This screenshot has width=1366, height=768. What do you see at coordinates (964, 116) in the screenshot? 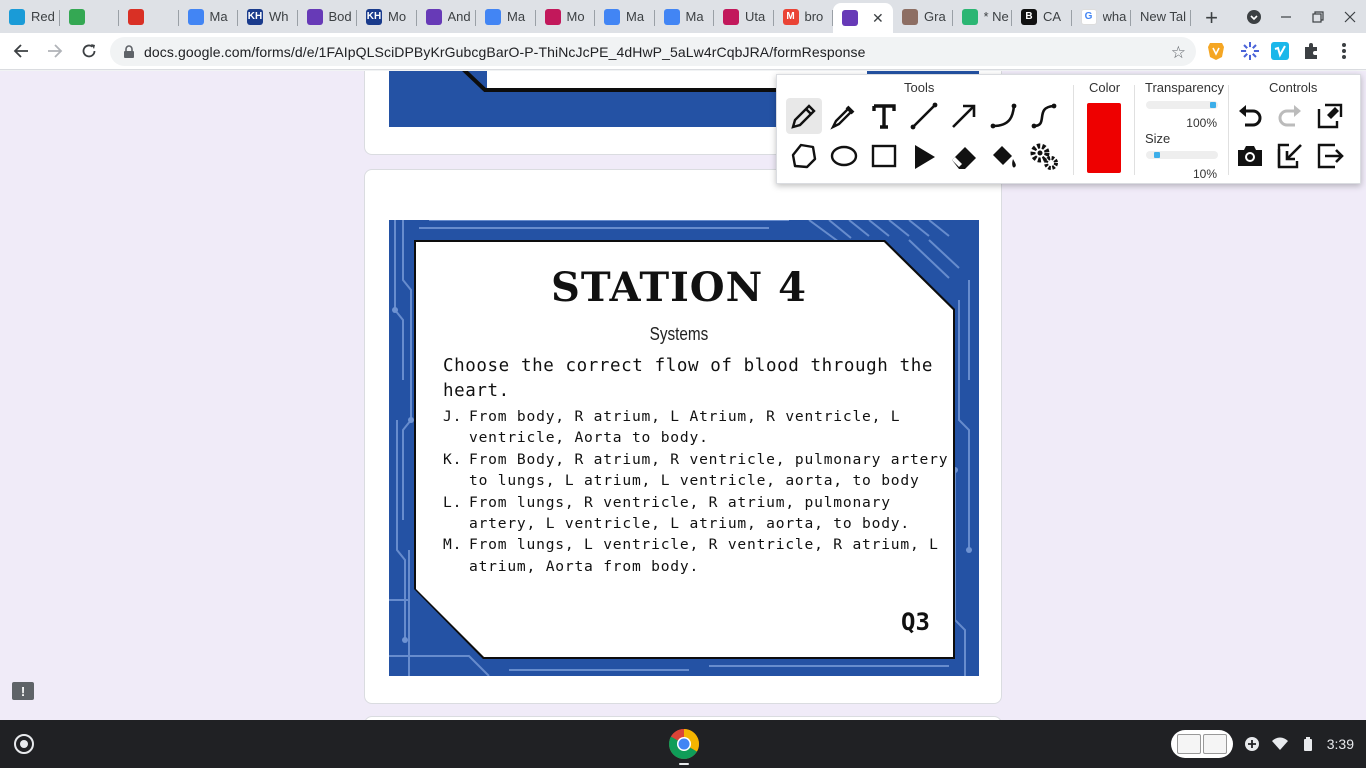
I see `arrow-icon` at bounding box center [964, 116].